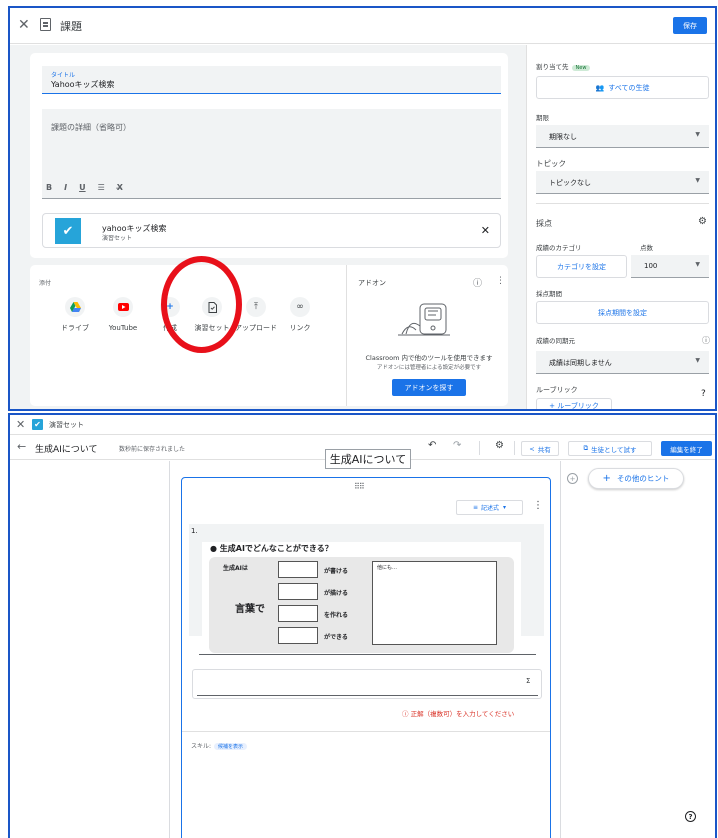  What do you see at coordinates (194, 531) in the screenshot?
I see `question-number: 1.` at bounding box center [194, 531].